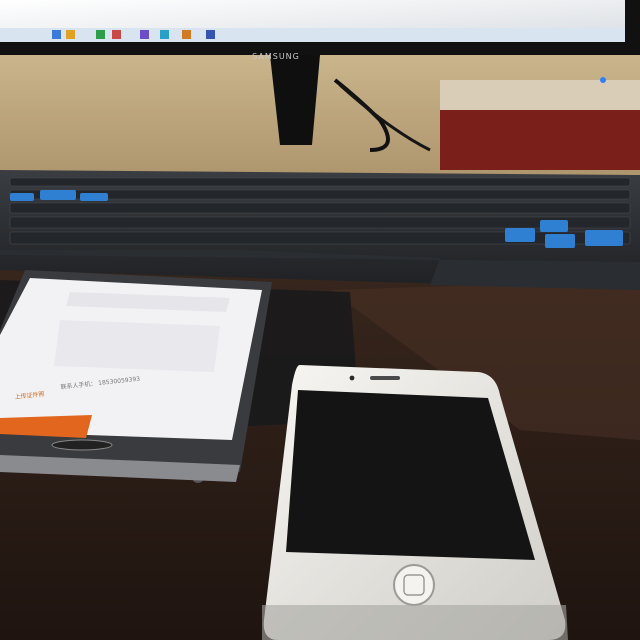 Image resolution: width=640 pixels, height=640 pixels. I want to click on orange-banner, so click(46, 426).